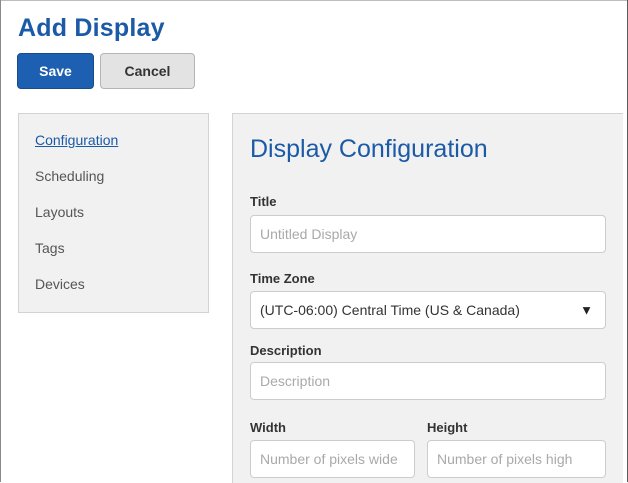 The width and height of the screenshot is (628, 483). I want to click on time-zone-select: (UTC-06:00) Central Time (US & Canada) ▼, so click(428, 310).